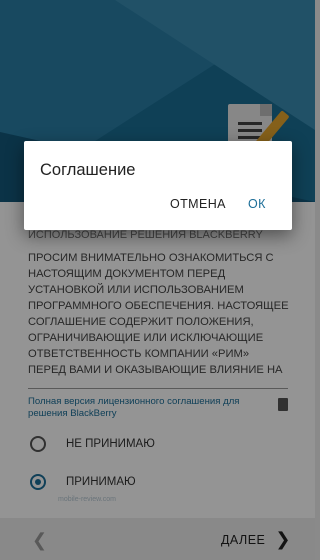 The image size is (320, 560). I want to click on cancel-button: ОТМЕНА, so click(198, 204).